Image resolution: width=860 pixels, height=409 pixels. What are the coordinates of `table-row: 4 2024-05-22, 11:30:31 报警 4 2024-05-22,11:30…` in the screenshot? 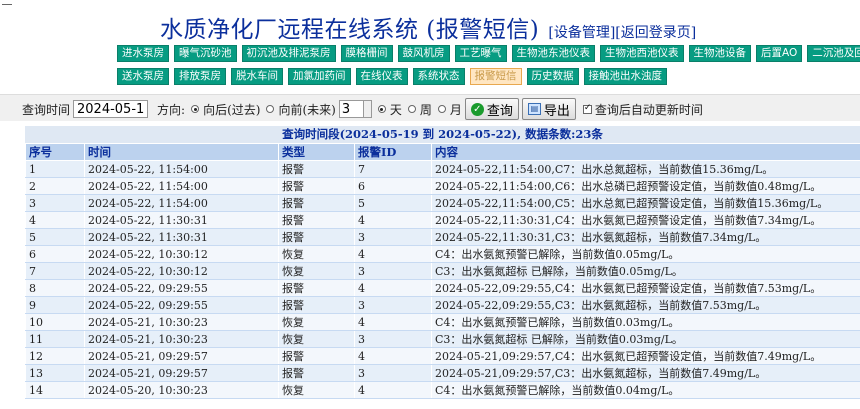 It's located at (442, 220).